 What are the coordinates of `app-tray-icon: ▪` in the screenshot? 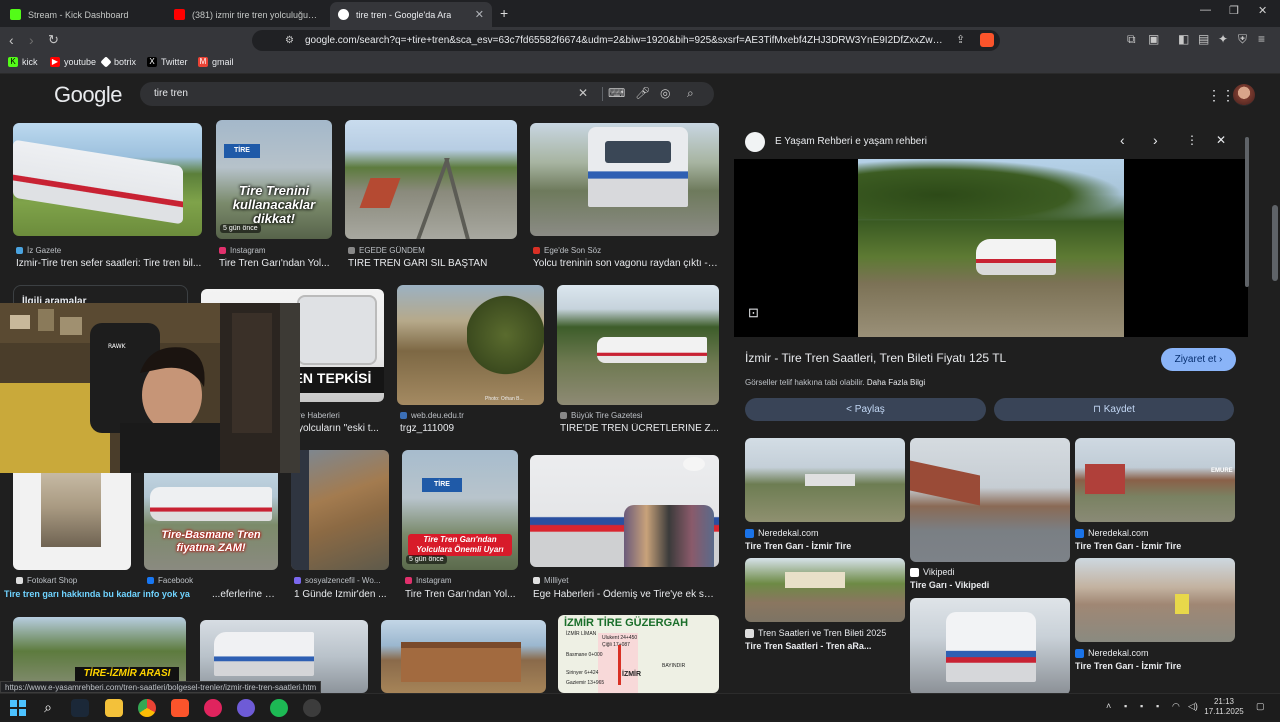 It's located at (1157, 706).